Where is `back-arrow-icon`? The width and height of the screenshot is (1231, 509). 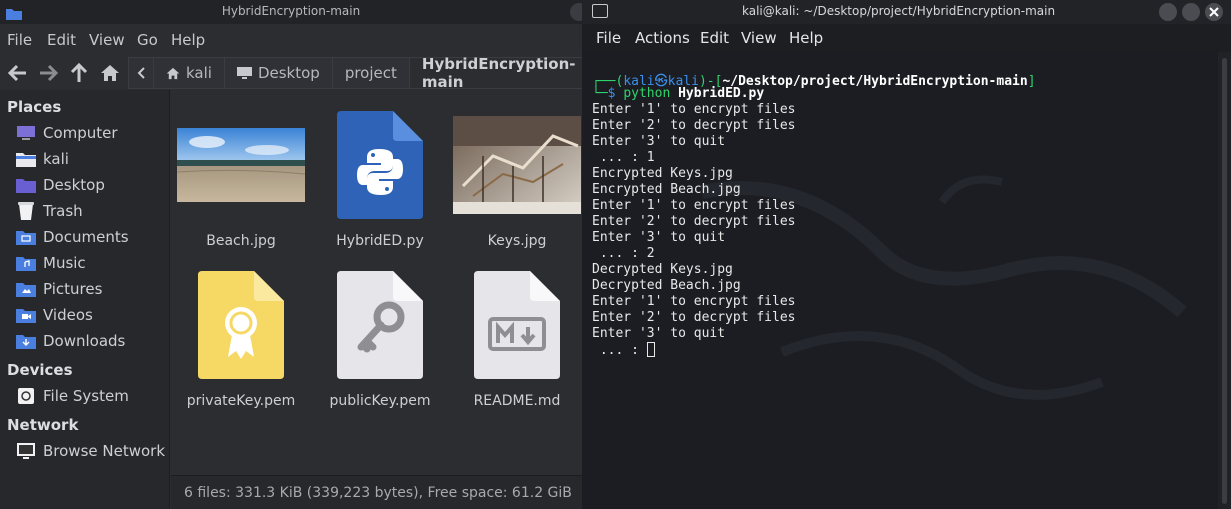
back-arrow-icon is located at coordinates (18, 73).